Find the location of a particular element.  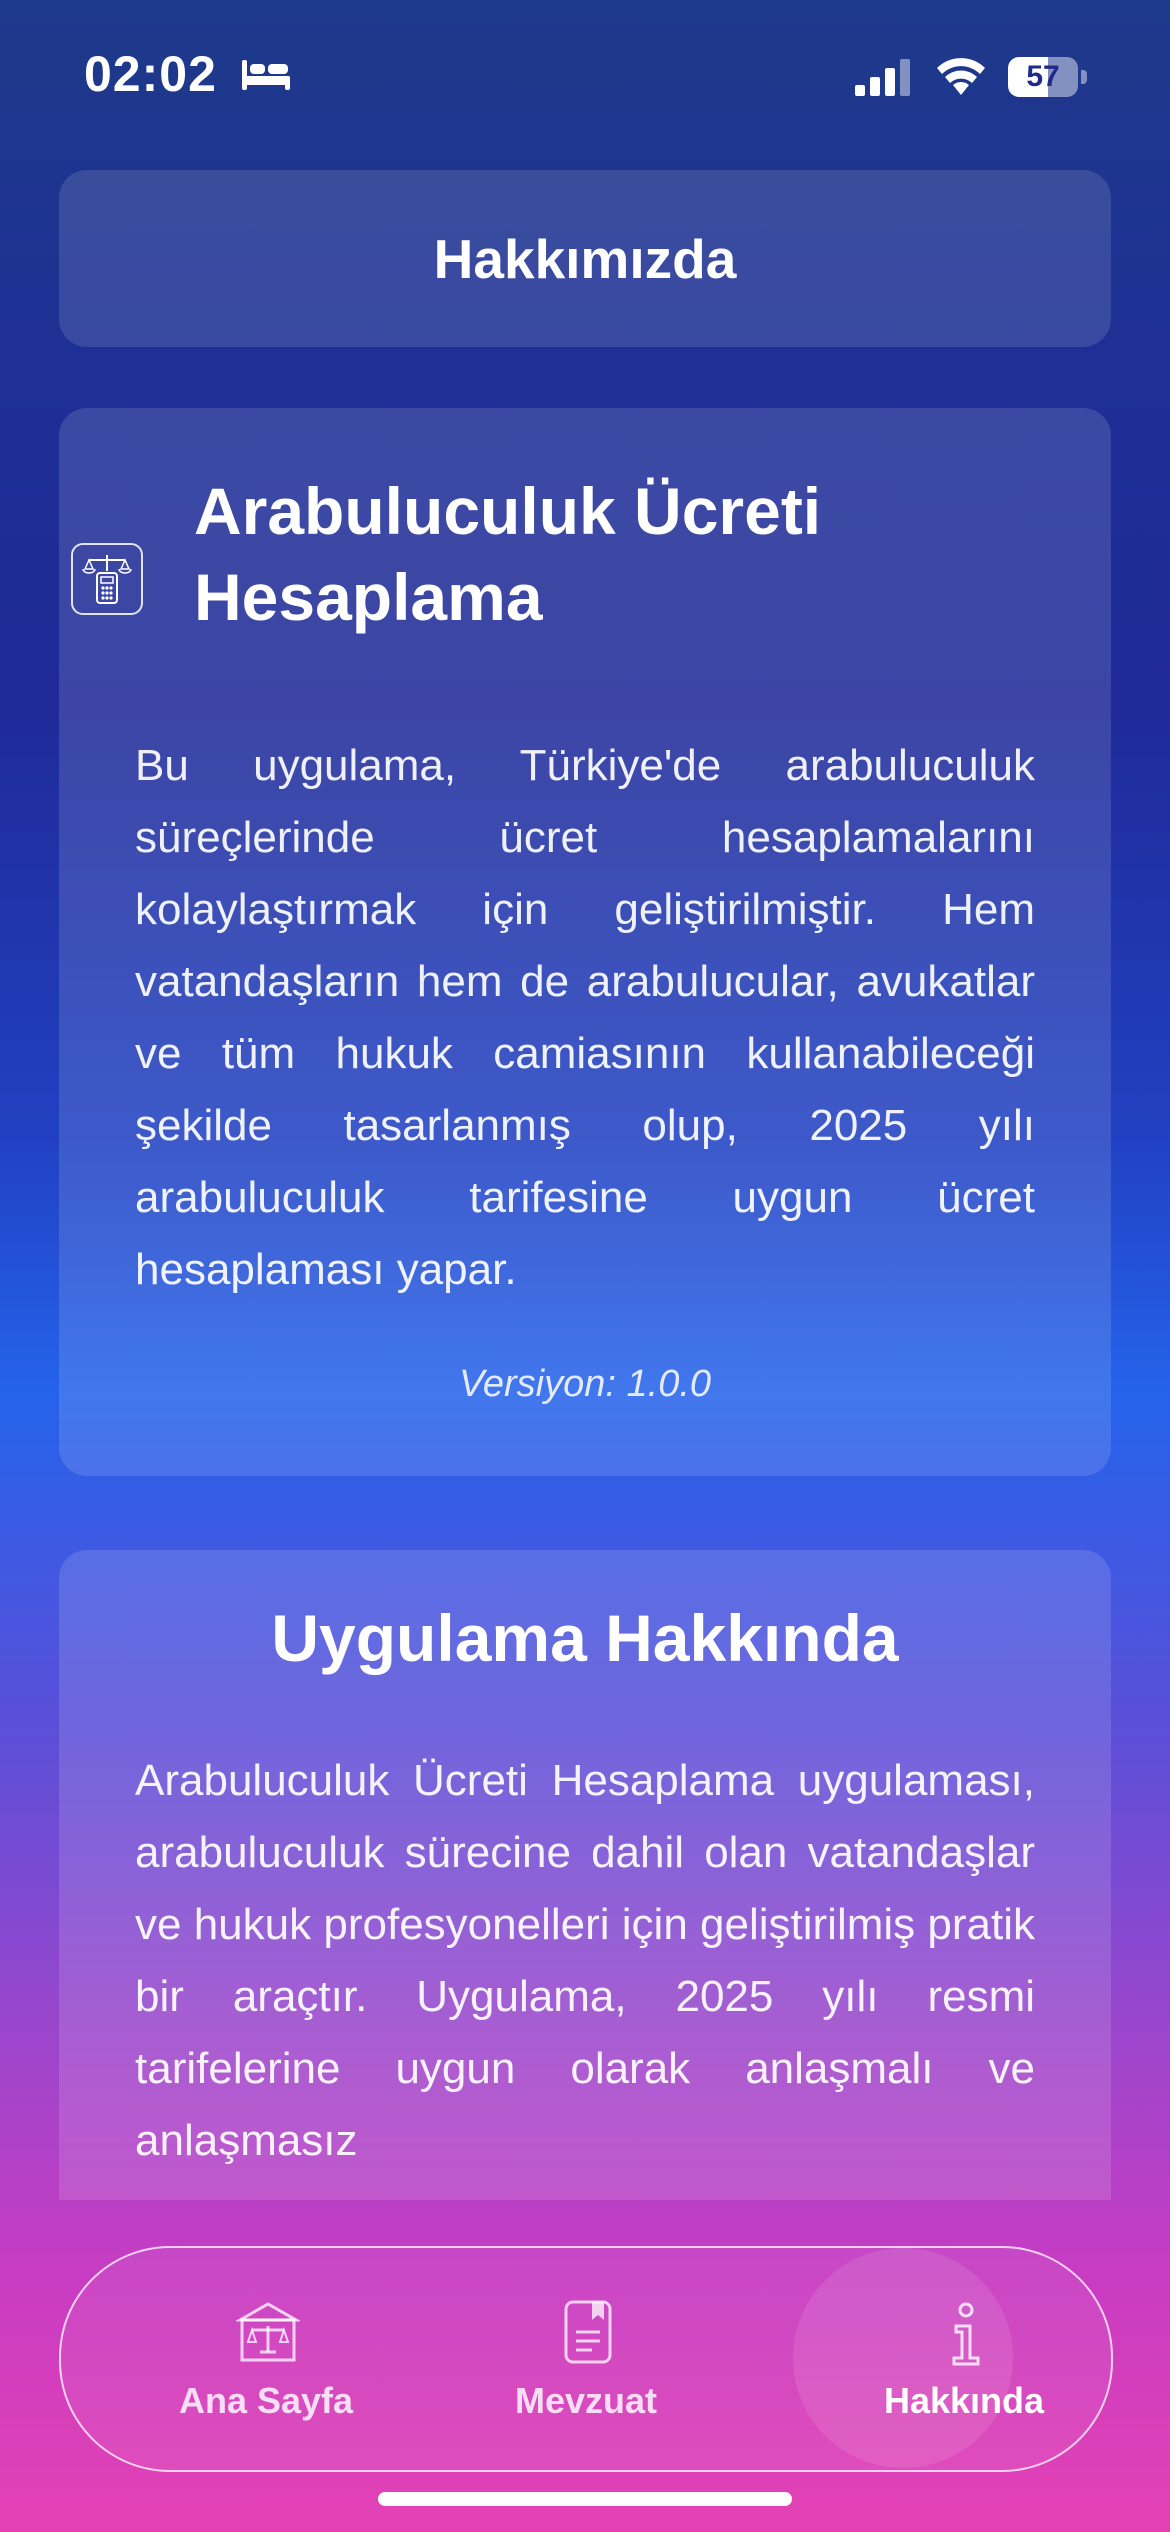

cellular-signal-icon is located at coordinates (882, 77).